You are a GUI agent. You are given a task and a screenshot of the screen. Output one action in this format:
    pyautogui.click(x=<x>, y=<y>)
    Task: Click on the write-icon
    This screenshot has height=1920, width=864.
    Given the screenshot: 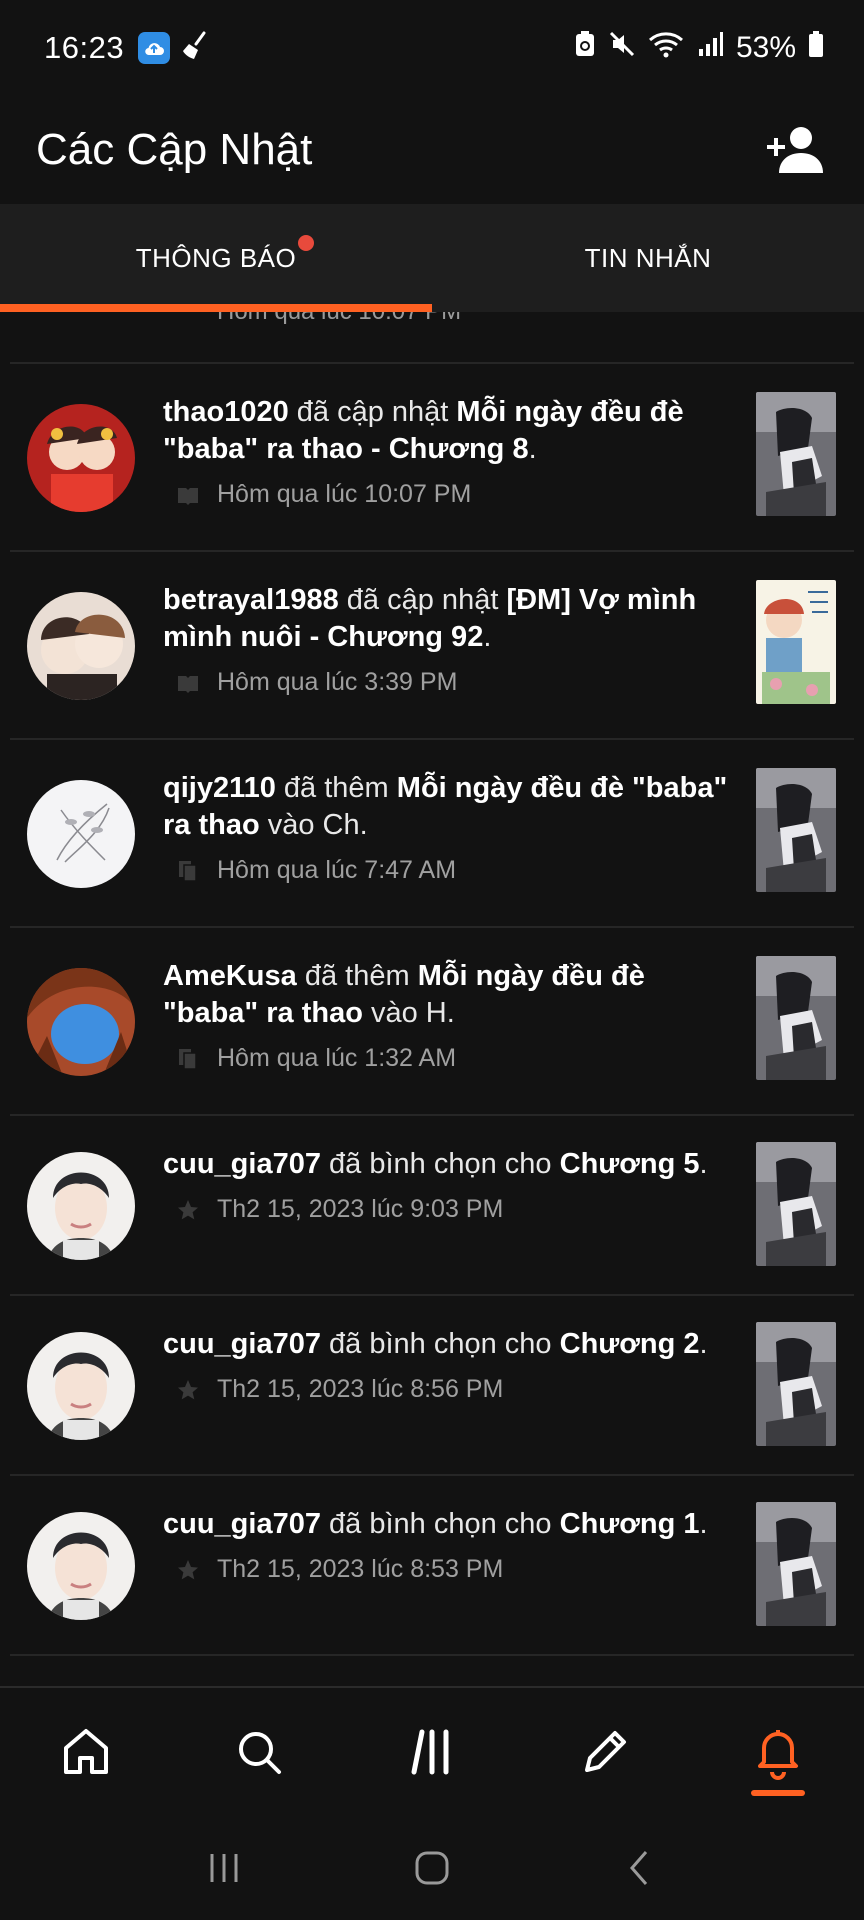 What is the action you would take?
    pyautogui.click(x=605, y=1751)
    